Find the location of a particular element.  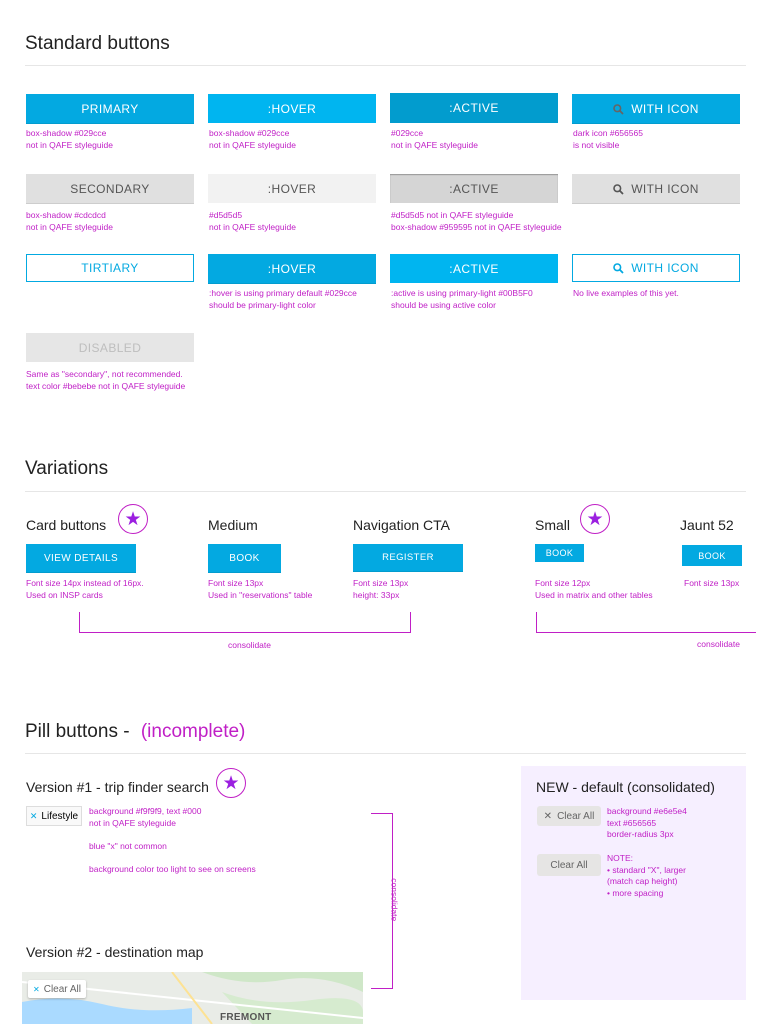

standard-buttons-title: Standard buttons is located at coordinates (97, 43).